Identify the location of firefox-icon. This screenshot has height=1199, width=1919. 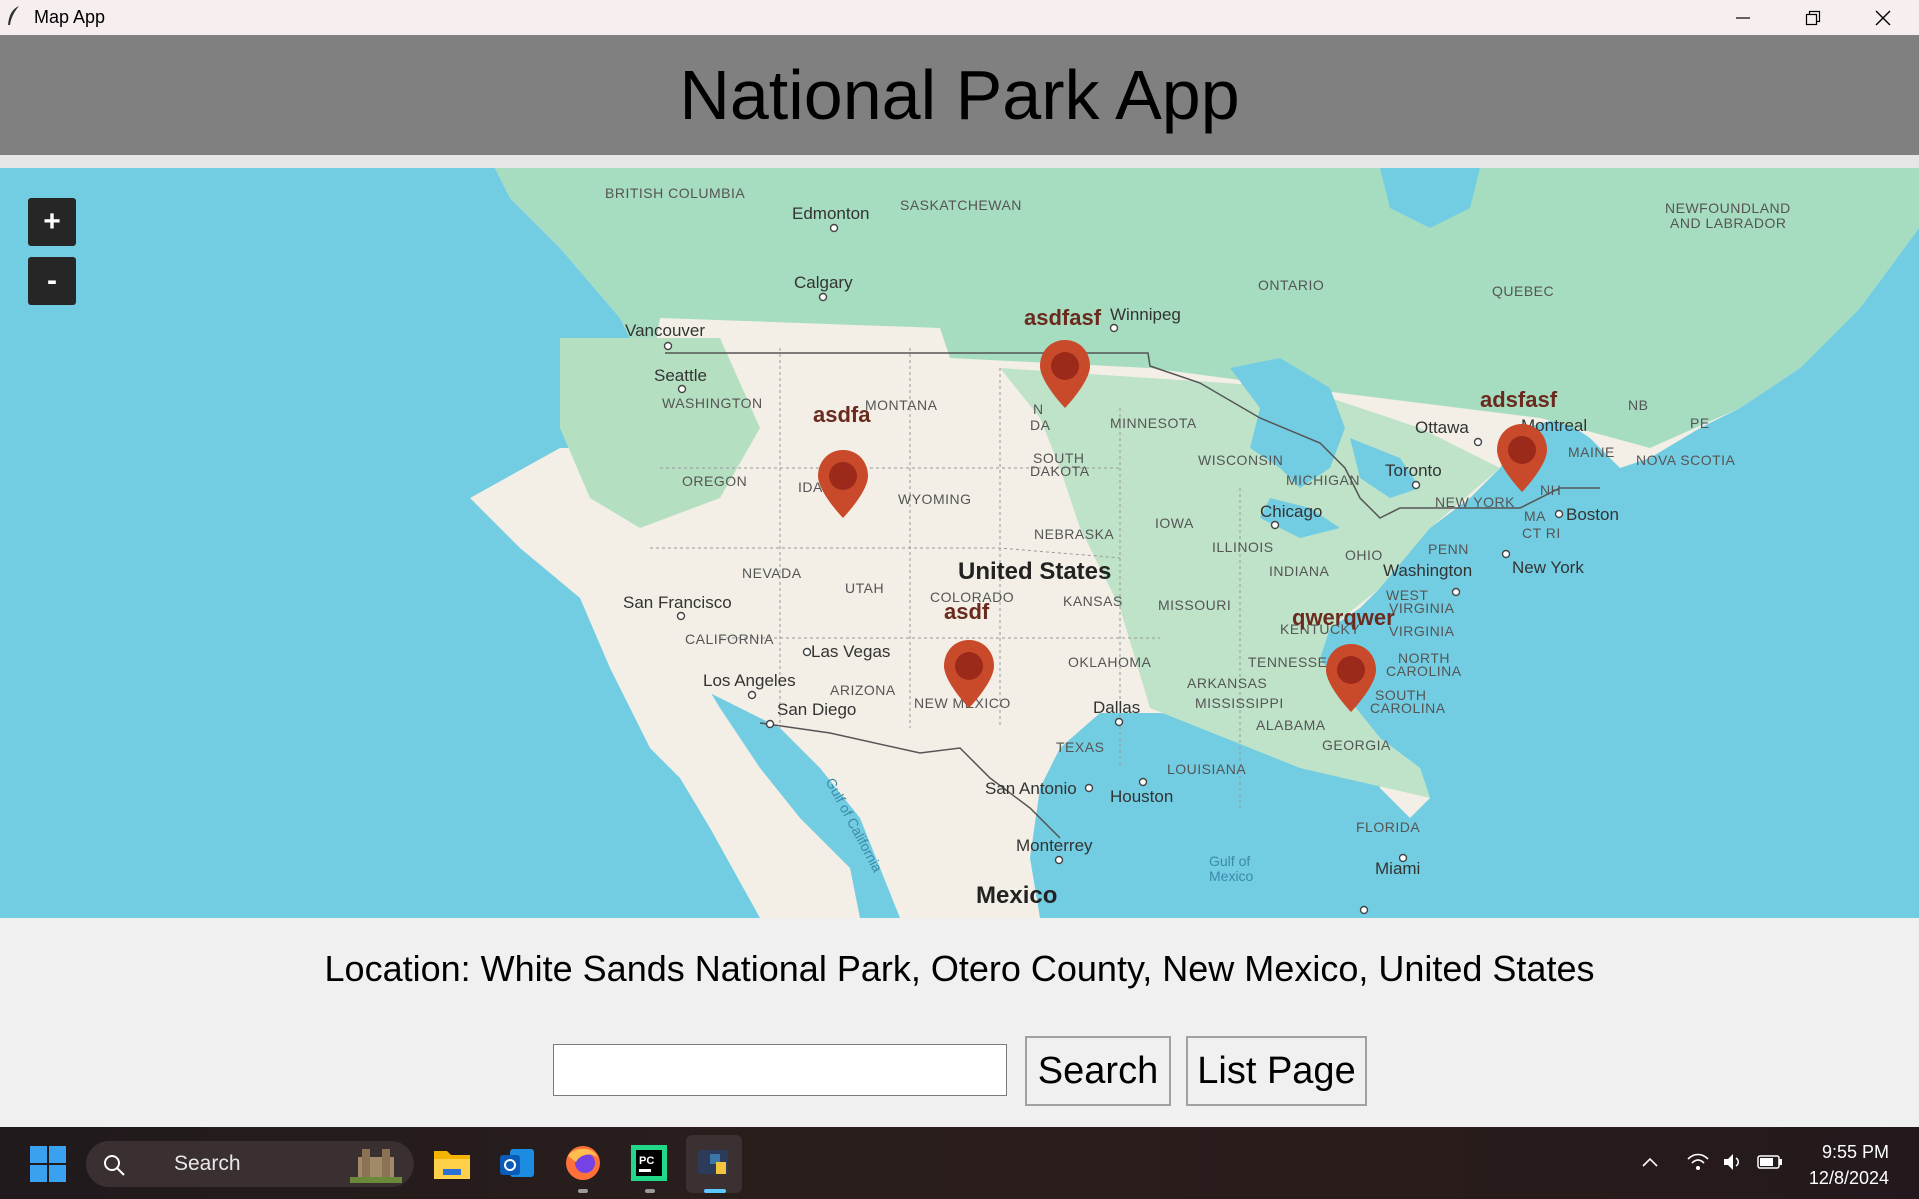
(583, 1163).